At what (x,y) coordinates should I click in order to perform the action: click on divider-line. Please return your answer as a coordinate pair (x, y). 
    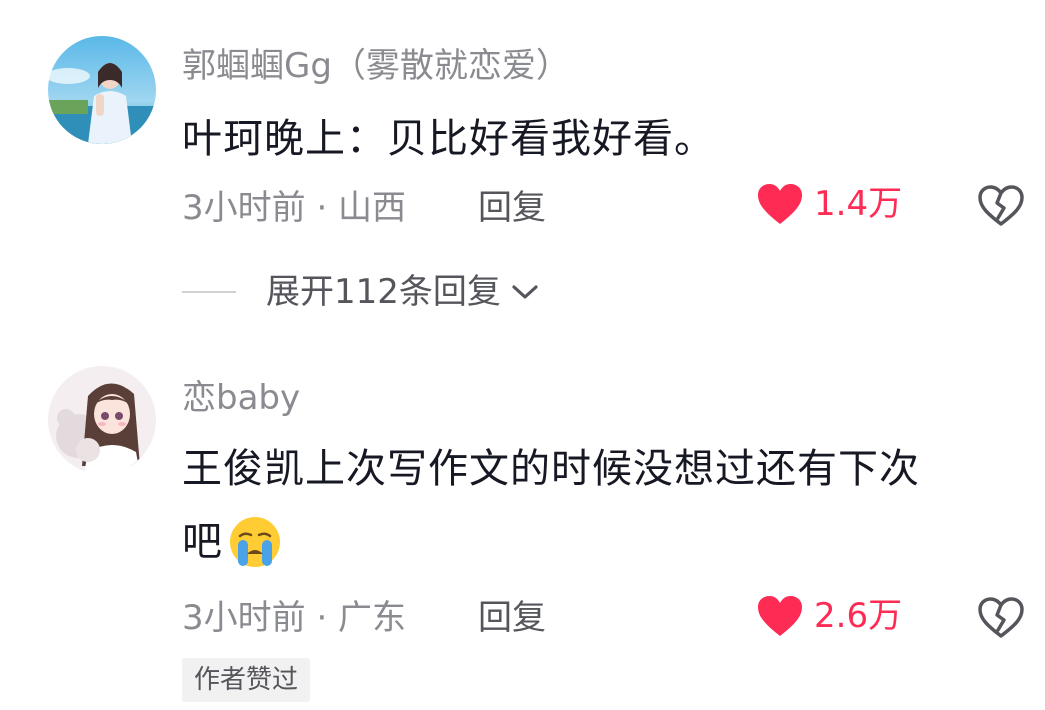
    Looking at the image, I should click on (209, 292).